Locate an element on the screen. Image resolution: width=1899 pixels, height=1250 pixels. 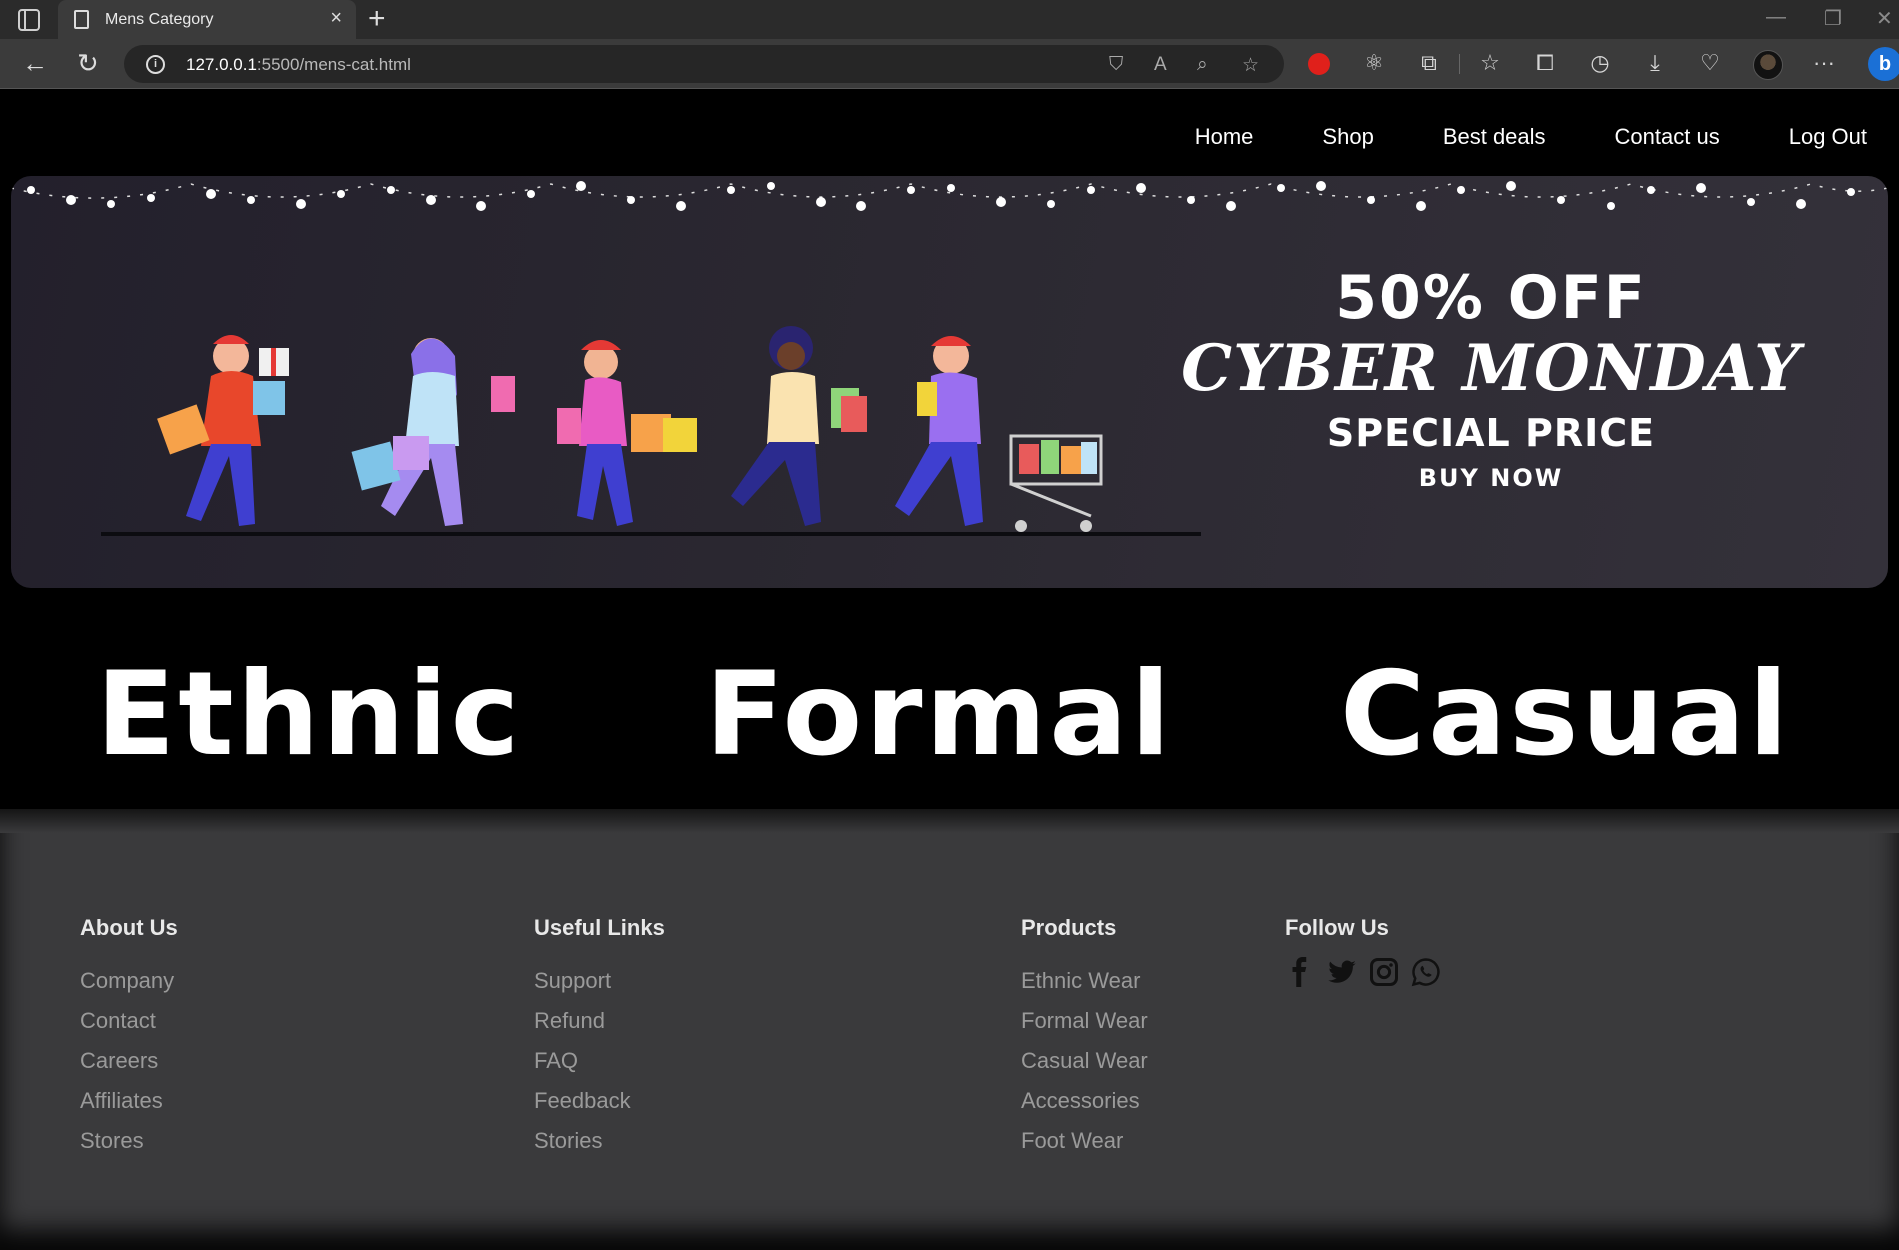
adblock-icon is located at coordinates (1319, 64).